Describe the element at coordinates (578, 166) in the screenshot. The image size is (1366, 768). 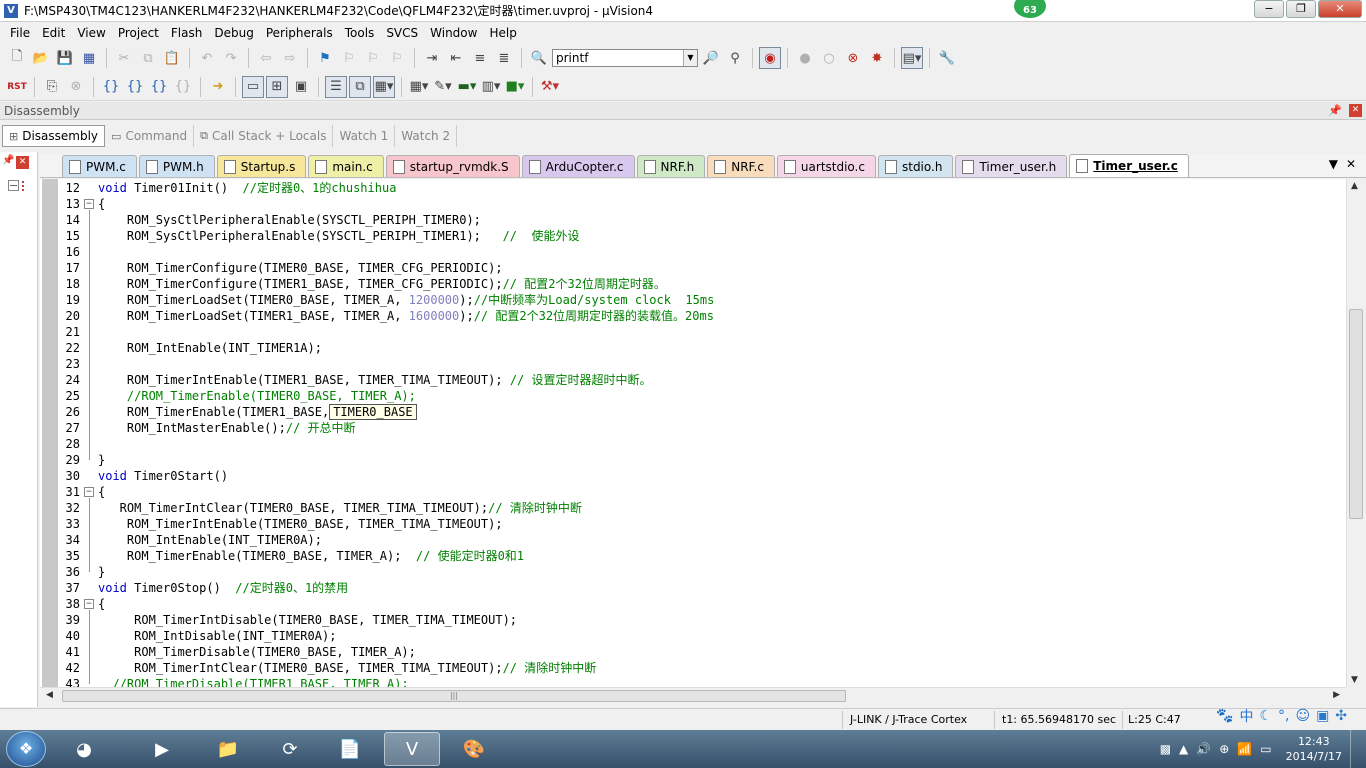
I see `file-tab-arducopter-c: ArduCopter.c` at that location.